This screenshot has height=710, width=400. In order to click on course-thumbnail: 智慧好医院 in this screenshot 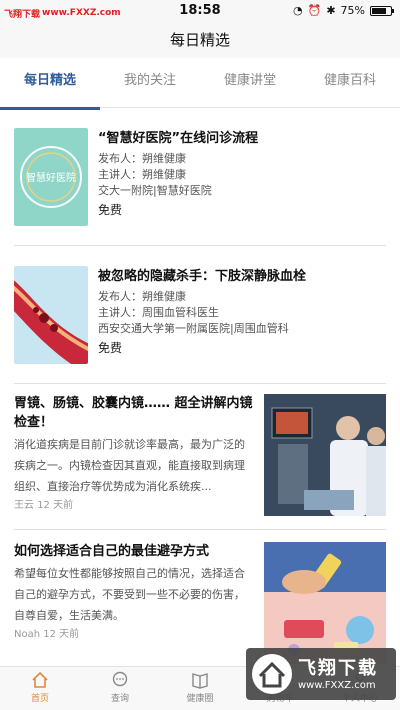, I will do `click(51, 177)`.